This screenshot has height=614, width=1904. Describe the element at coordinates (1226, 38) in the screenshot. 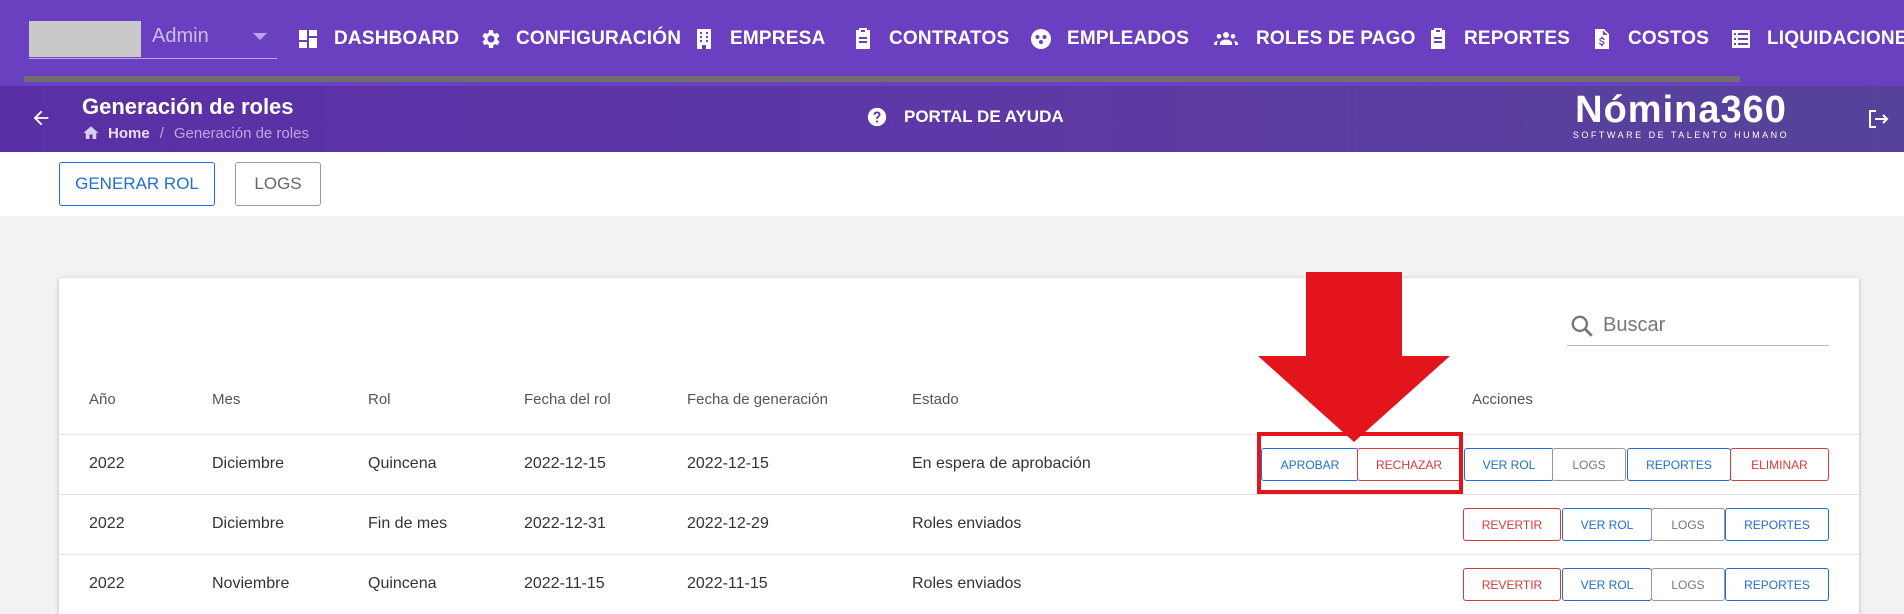

I see `group-icon` at that location.